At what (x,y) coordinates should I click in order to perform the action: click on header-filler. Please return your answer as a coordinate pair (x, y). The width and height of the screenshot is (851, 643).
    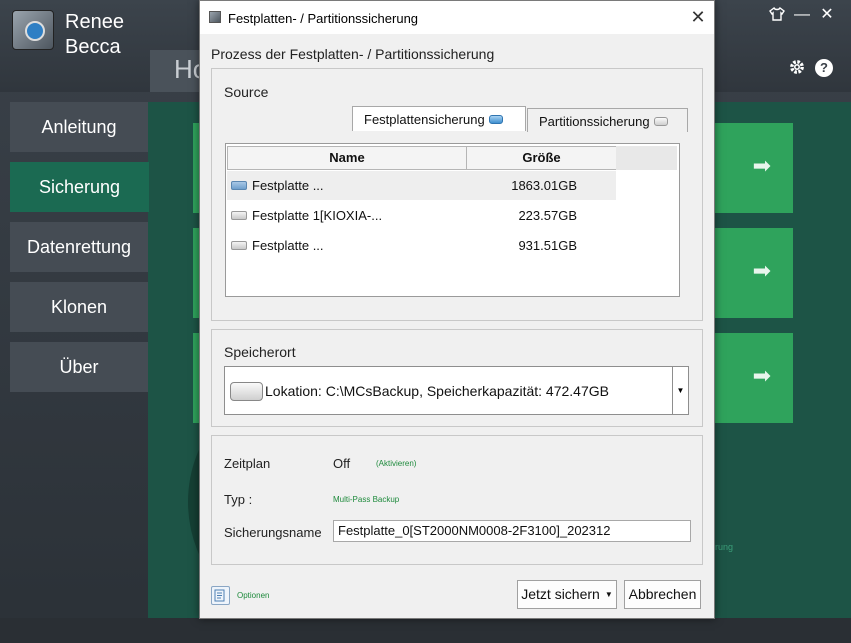
    Looking at the image, I should click on (646, 158).